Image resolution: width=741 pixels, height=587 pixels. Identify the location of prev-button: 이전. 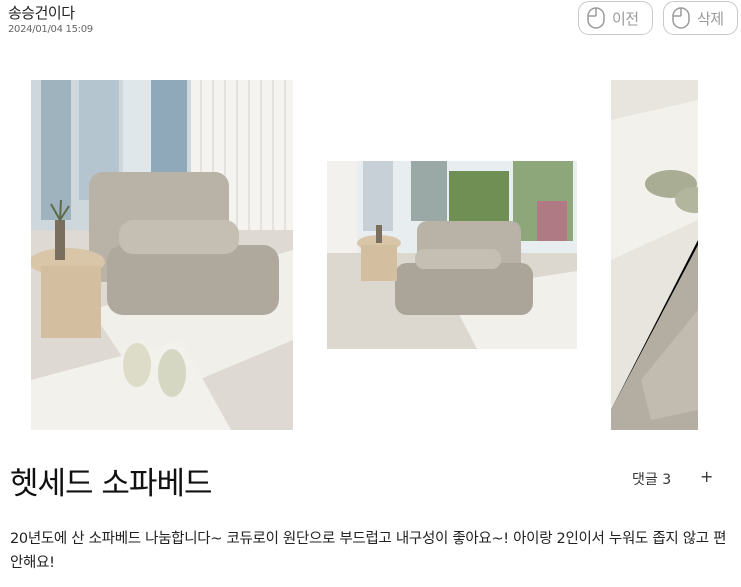
(615, 18).